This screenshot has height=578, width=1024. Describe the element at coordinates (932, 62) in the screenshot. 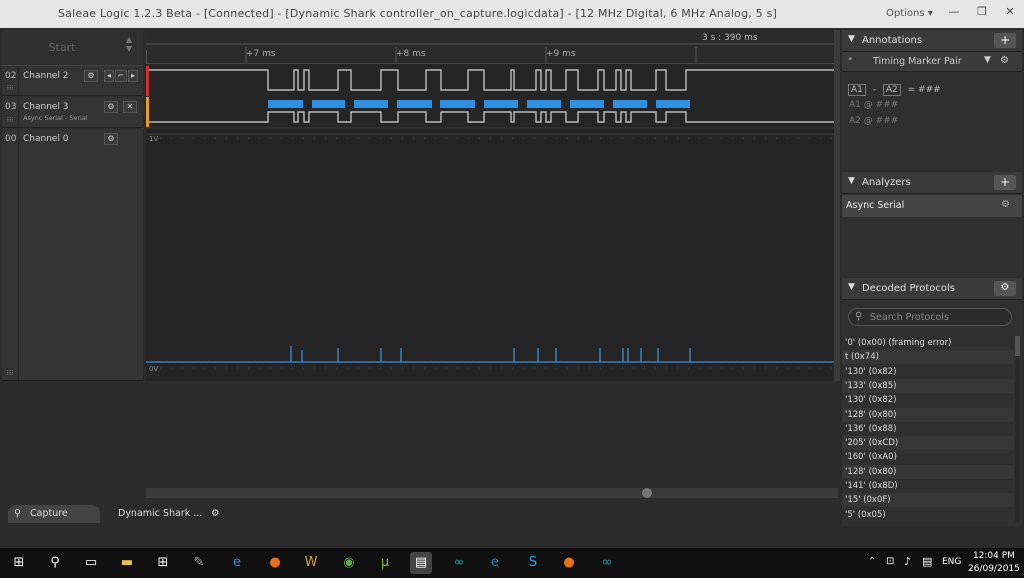

I see `timing-marker-pair-row: ⁍ Timing Marker Pair ▼ ⚙` at that location.